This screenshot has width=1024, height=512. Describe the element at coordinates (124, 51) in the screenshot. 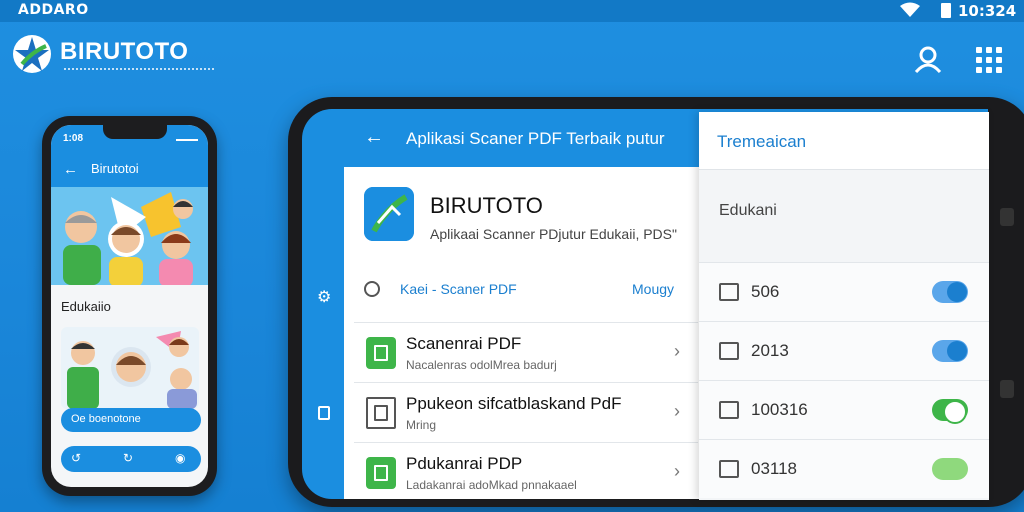

I see `brand-name: BIRUTOTO` at that location.